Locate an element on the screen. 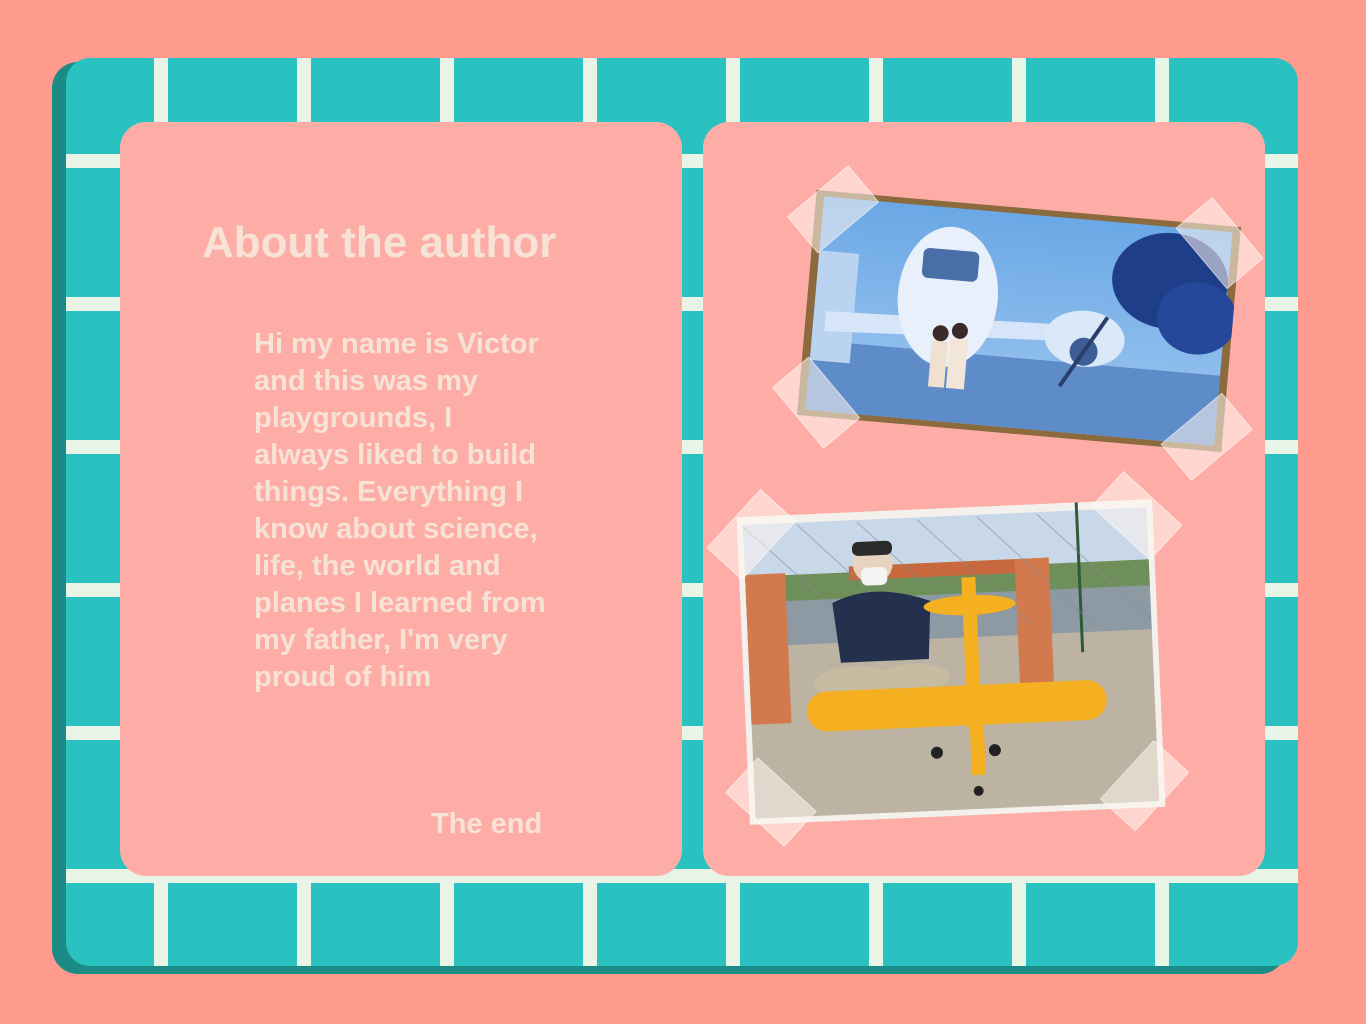 Image resolution: width=1366 pixels, height=1024 pixels. page-title: About the author is located at coordinates (379, 242).